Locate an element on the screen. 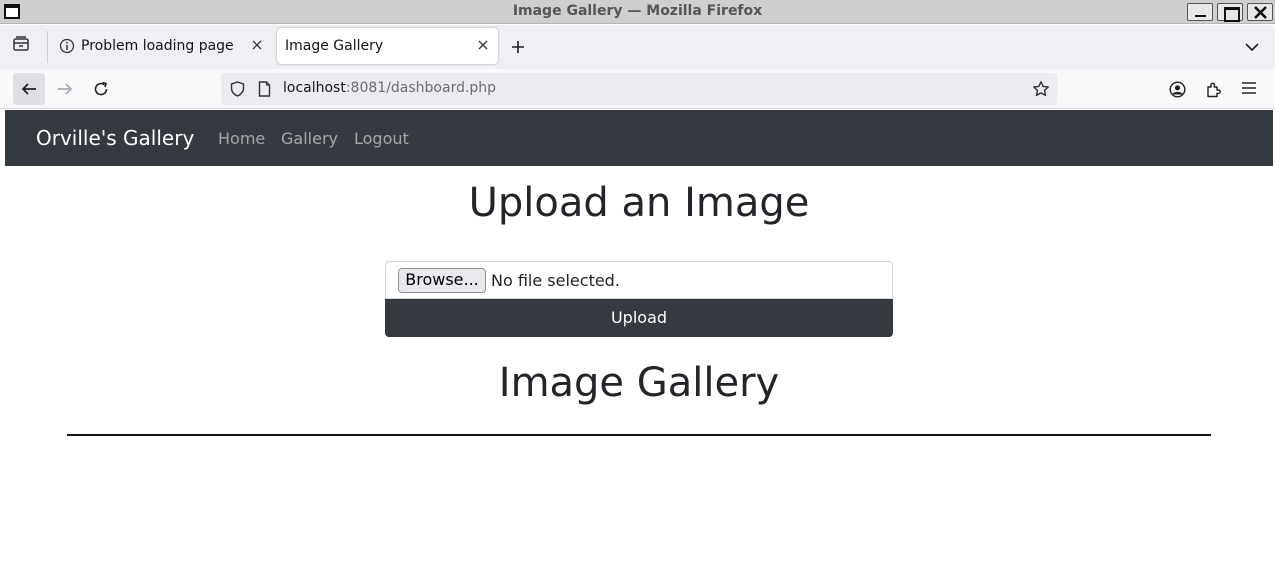 This screenshot has width=1275, height=582. close-icon is located at coordinates (1260, 12).